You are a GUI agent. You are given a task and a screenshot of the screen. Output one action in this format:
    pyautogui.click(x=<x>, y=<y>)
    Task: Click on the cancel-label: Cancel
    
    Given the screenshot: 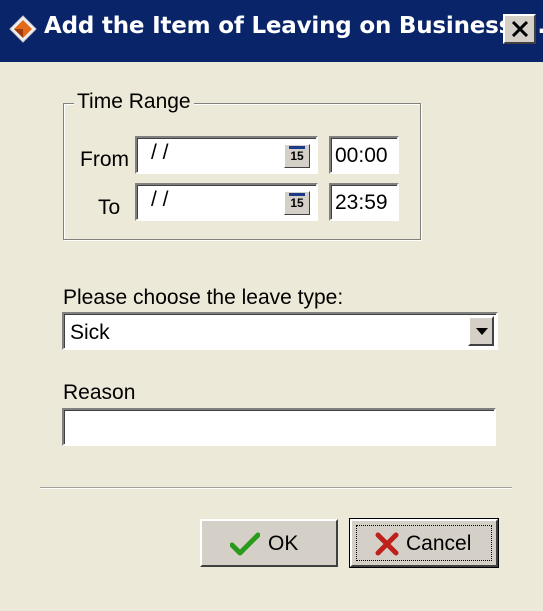 What is the action you would take?
    pyautogui.click(x=439, y=543)
    